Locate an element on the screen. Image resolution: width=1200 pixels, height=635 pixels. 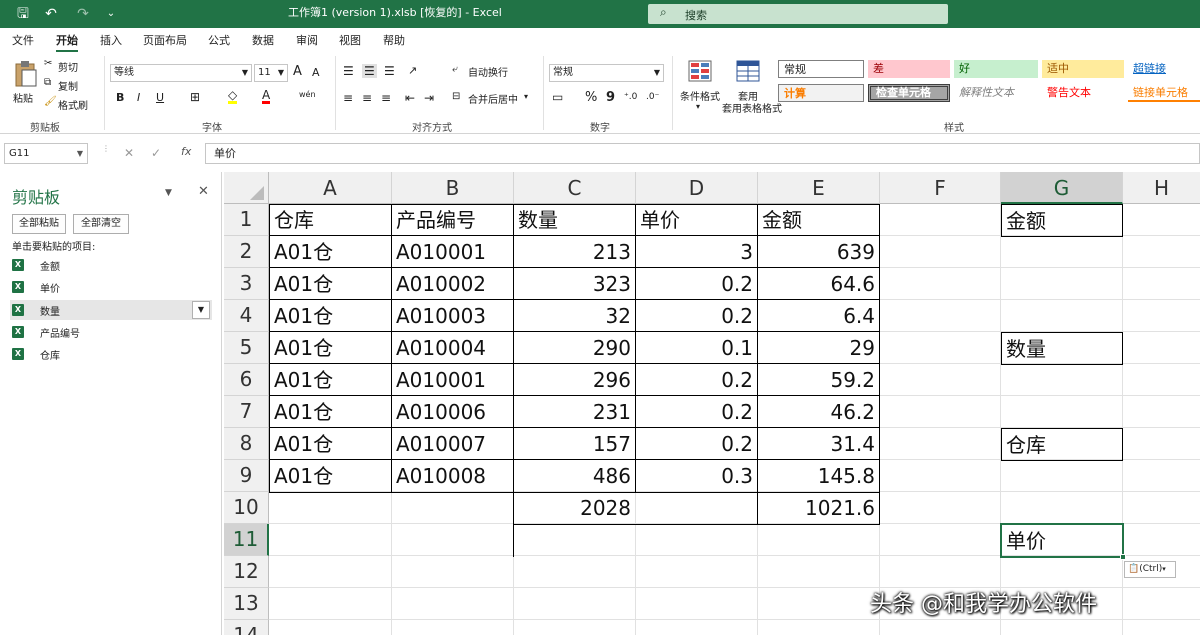
cell-b7: A010006 is located at coordinates (452, 412).